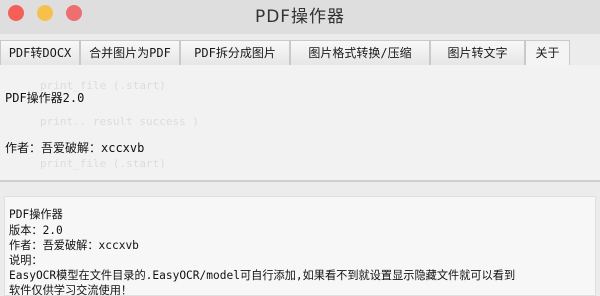 This screenshot has width=600, height=296. What do you see at coordinates (119, 121) in the screenshot?
I see `ghost-text-decoration: print.. result success )` at bounding box center [119, 121].